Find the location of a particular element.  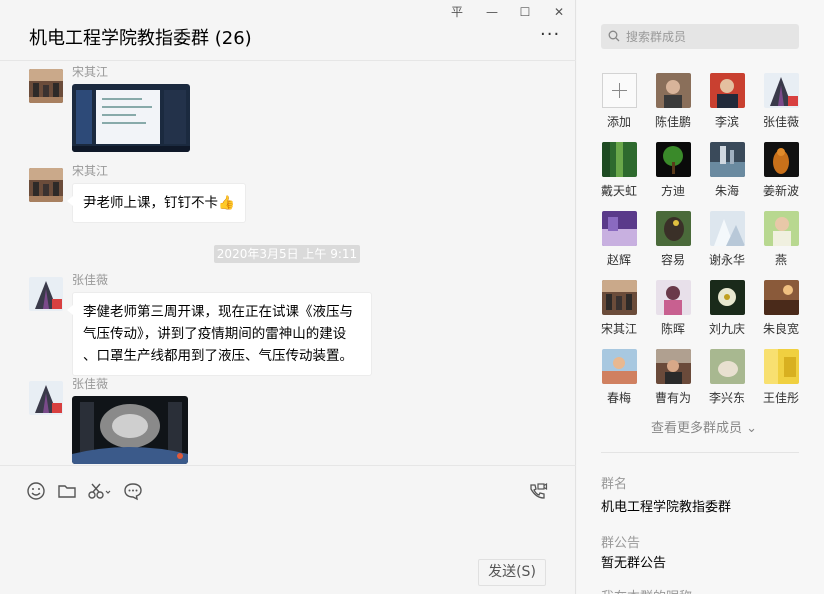

text-message: 尹老师上课，钉钉不卡👍 is located at coordinates (156, 203).